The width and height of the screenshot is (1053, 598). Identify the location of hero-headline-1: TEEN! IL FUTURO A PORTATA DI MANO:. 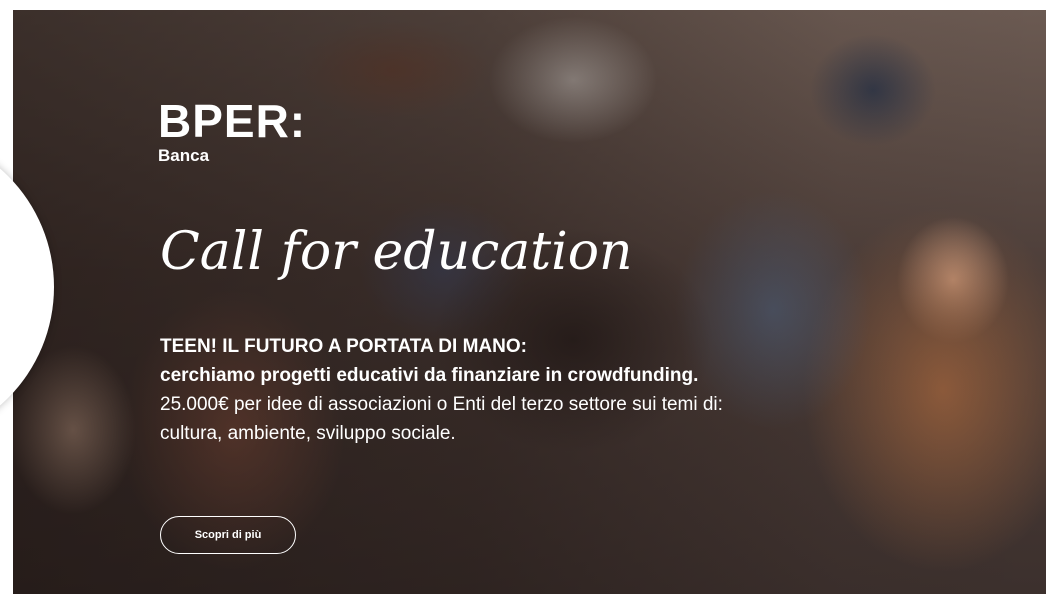
(343, 346).